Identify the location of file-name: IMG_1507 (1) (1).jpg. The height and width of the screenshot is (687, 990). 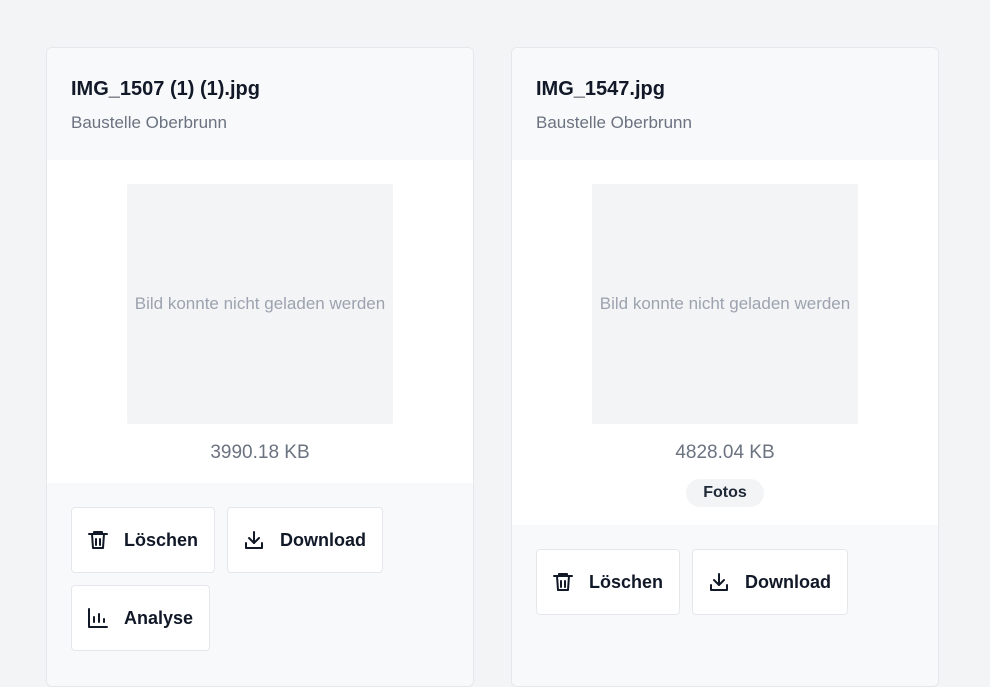
(165, 89).